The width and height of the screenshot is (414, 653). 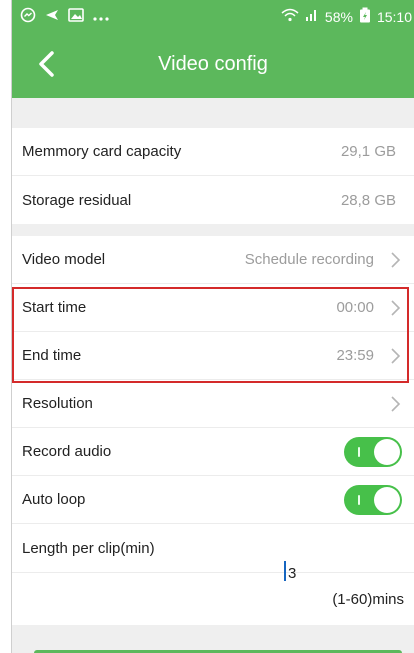 What do you see at coordinates (213, 404) in the screenshot?
I see `resolution-row: Resolution` at bounding box center [213, 404].